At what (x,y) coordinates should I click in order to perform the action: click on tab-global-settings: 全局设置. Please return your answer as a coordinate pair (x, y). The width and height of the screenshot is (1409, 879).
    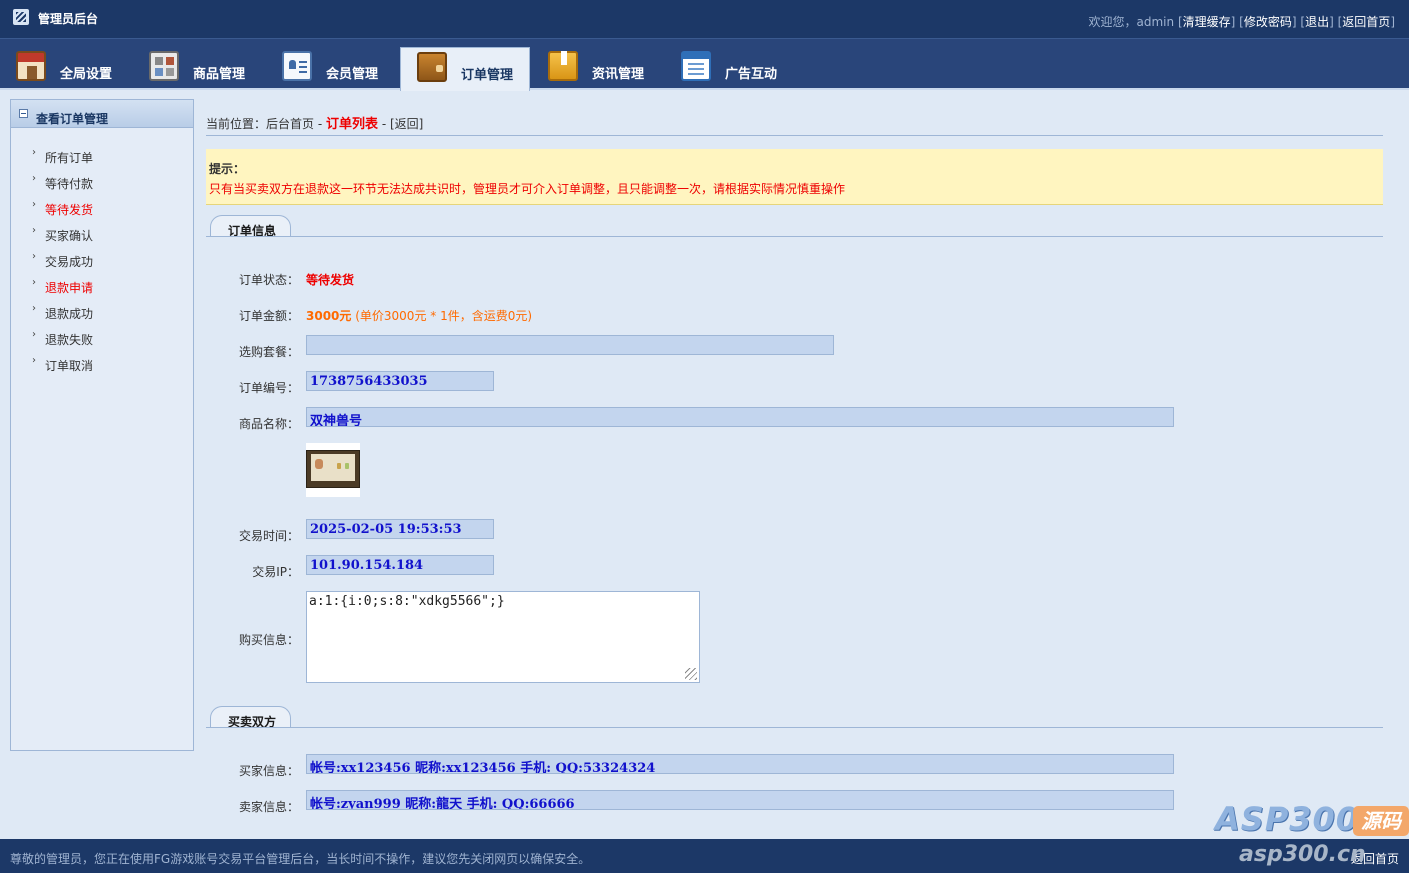
    Looking at the image, I should click on (65, 69).